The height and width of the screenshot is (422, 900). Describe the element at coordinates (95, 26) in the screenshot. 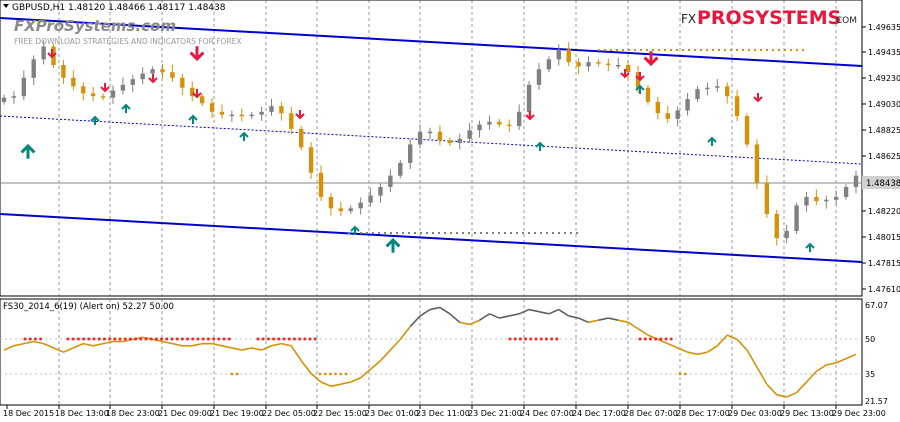

I see `watermark-title: FXProSystems.com` at that location.